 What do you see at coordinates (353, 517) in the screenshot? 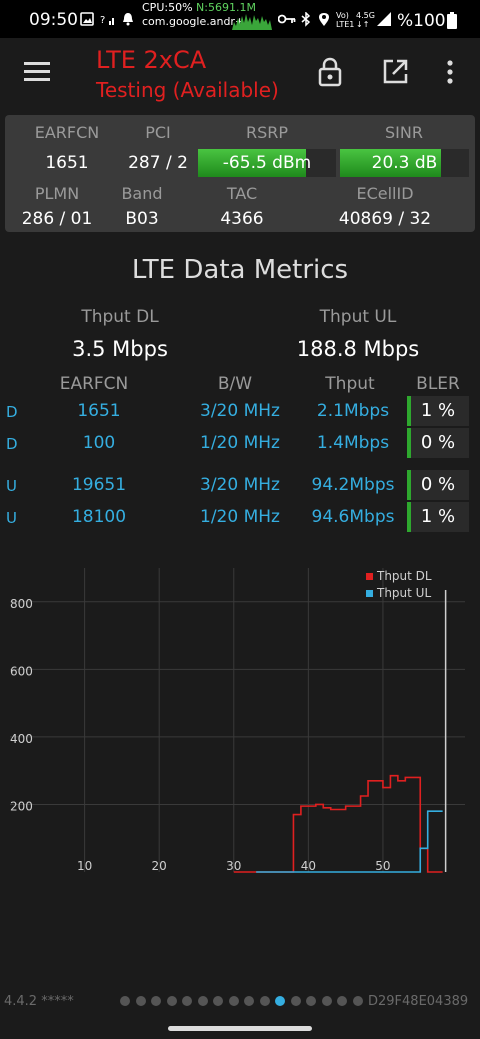
I see `carrier-throughput: 94.6Mbps` at bounding box center [353, 517].